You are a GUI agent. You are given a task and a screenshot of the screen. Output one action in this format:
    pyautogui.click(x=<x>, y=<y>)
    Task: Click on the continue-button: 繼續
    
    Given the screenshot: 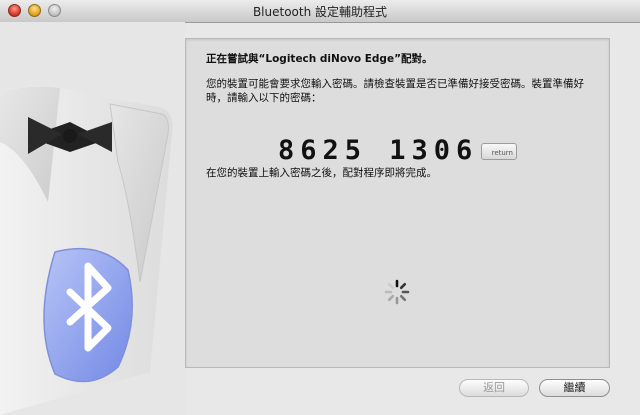 What is the action you would take?
    pyautogui.click(x=574, y=388)
    